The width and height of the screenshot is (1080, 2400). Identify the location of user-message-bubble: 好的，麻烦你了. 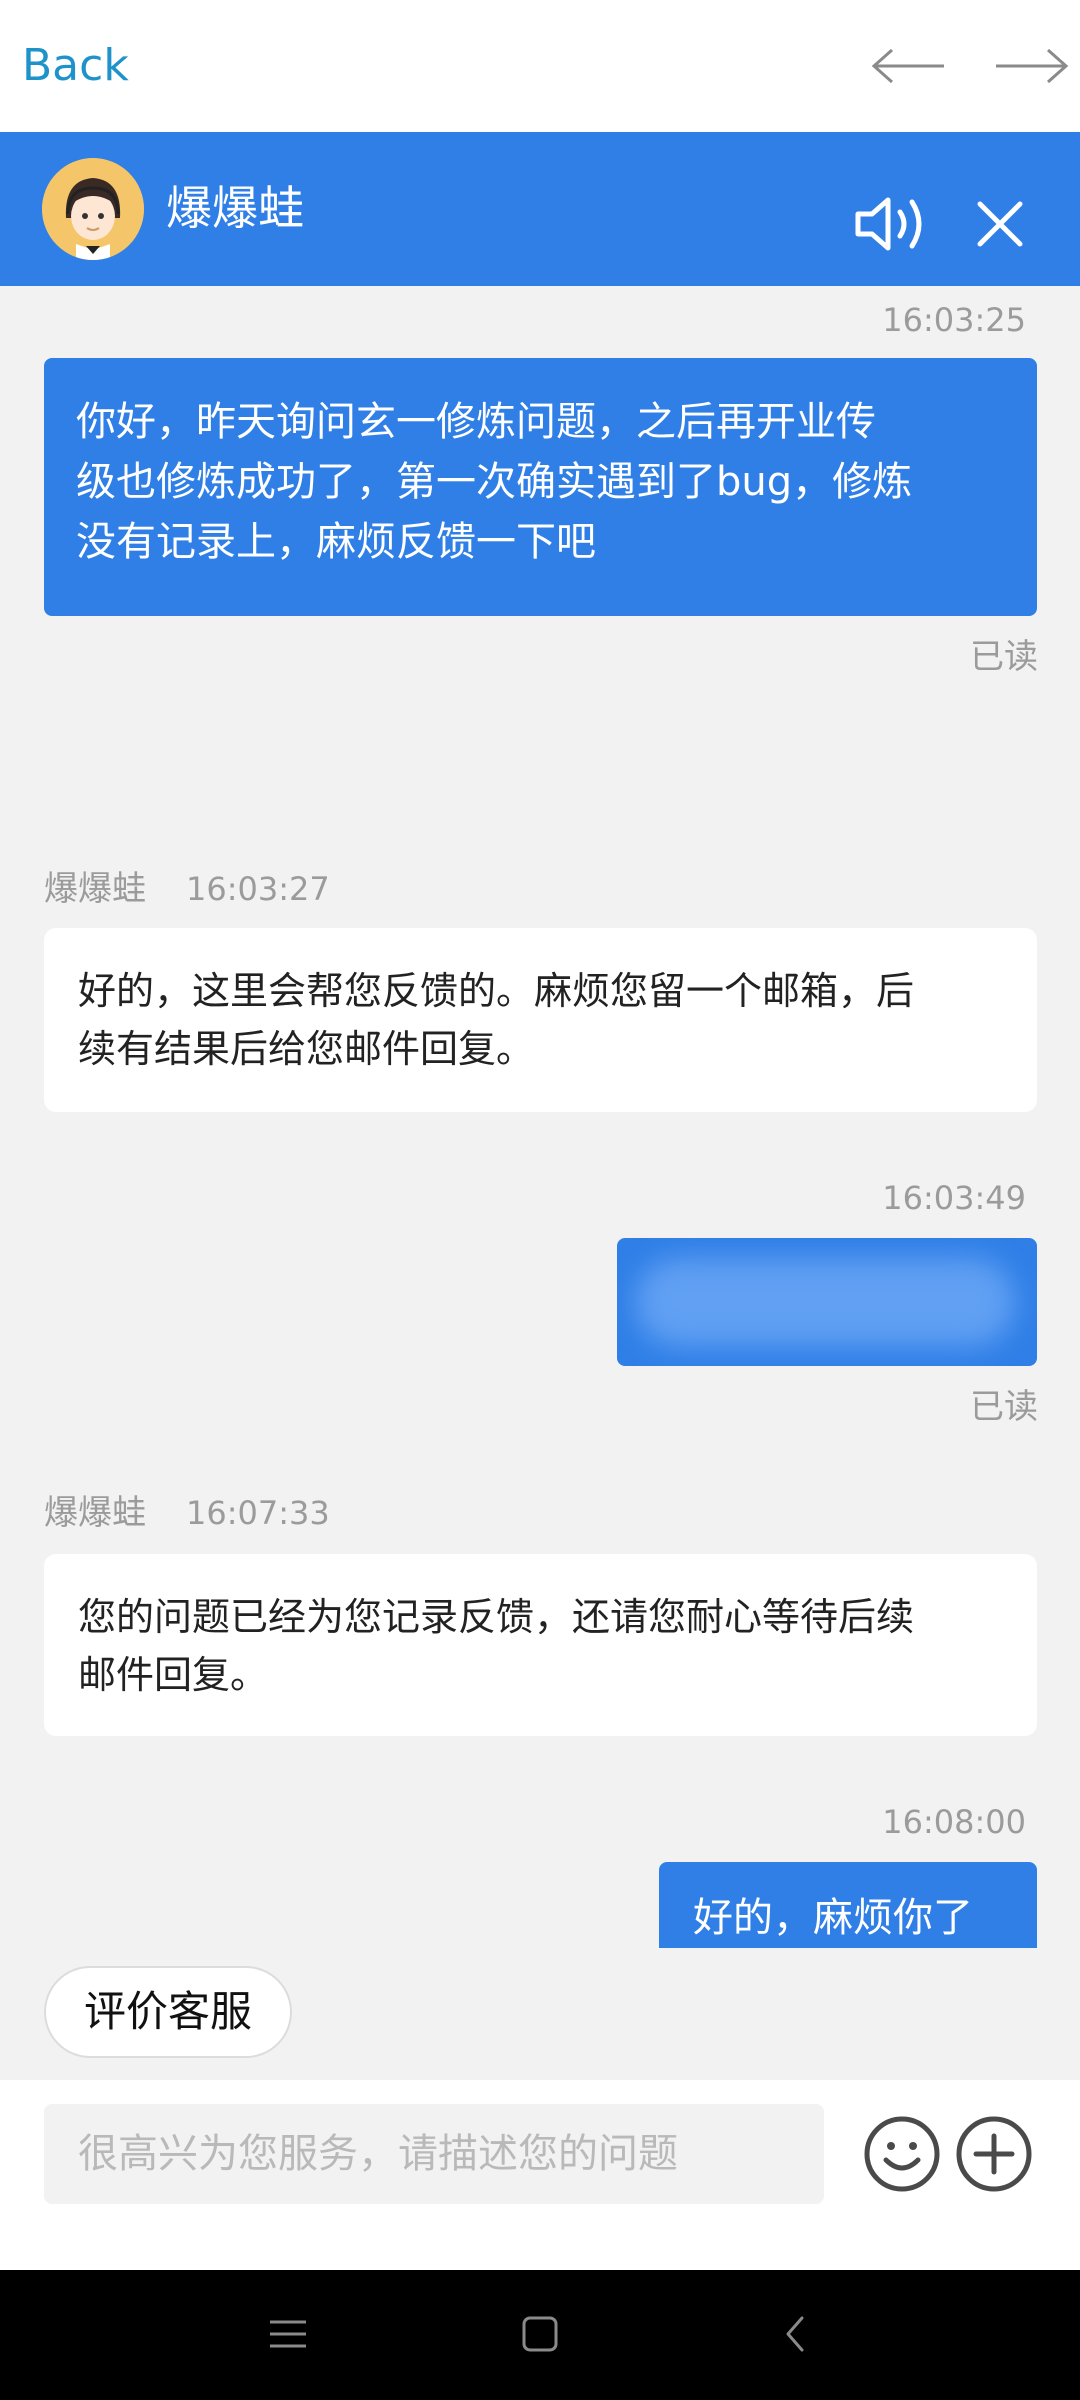
(848, 1905).